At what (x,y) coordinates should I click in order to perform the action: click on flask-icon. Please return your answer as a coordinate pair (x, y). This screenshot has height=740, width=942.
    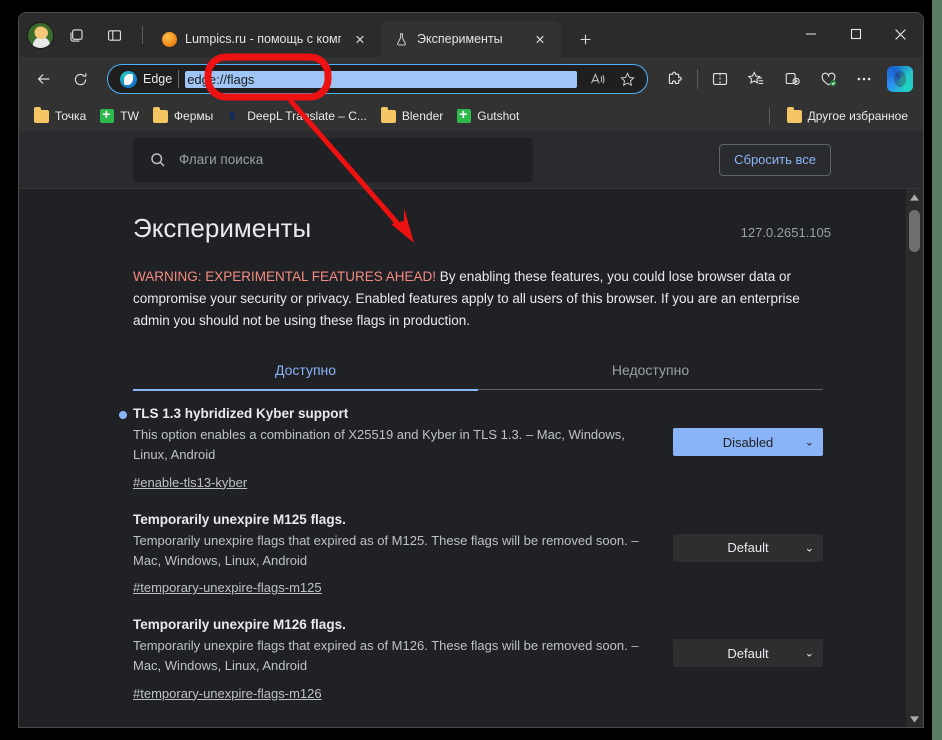
    Looking at the image, I should click on (401, 39).